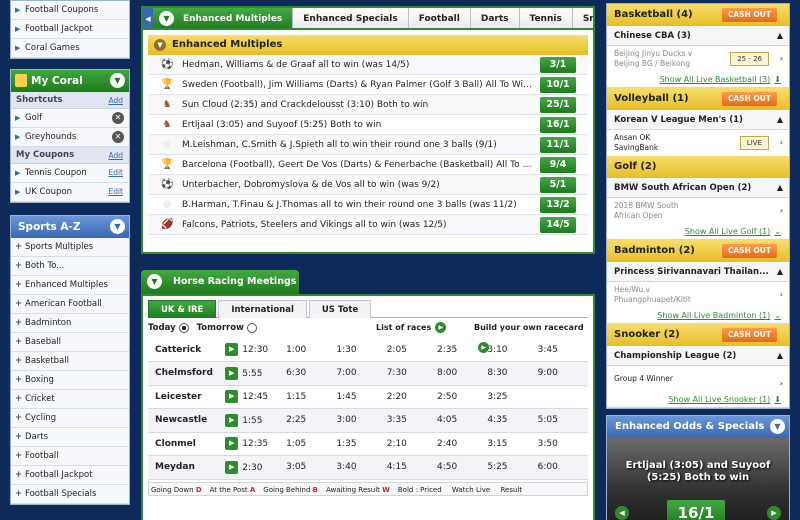  I want to click on badminton-header: Badminton (2) CASH OUT, so click(698, 251).